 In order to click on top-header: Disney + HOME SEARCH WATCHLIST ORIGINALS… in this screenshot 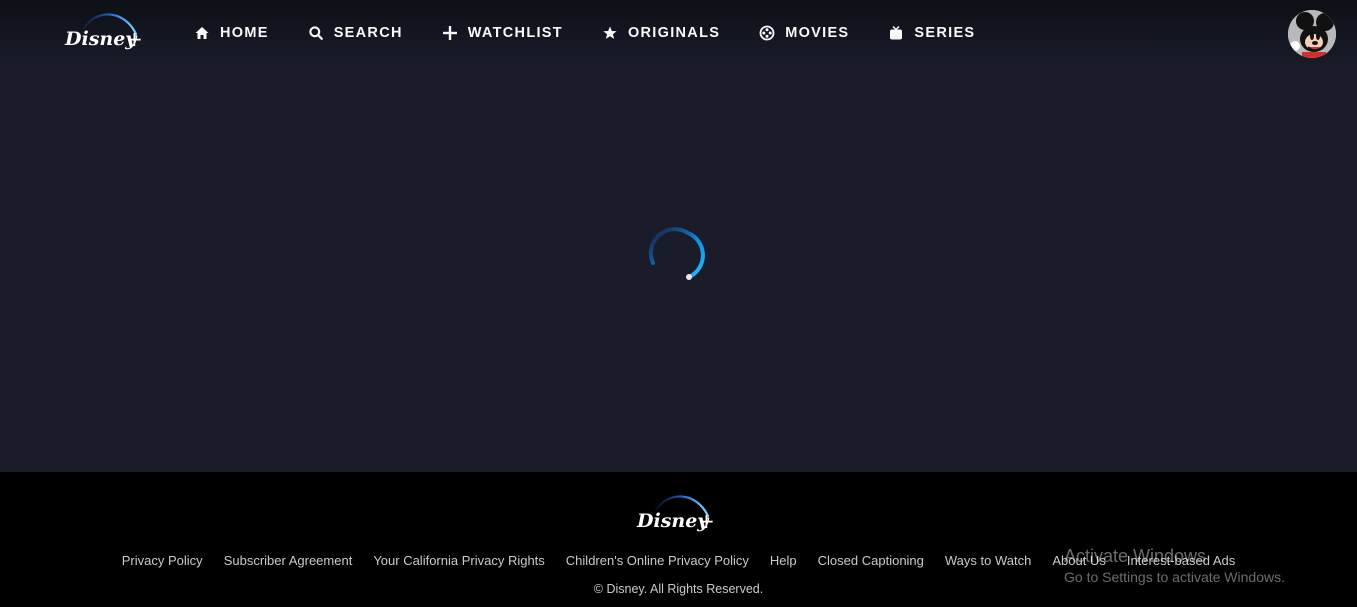, I will do `click(678, 36)`.